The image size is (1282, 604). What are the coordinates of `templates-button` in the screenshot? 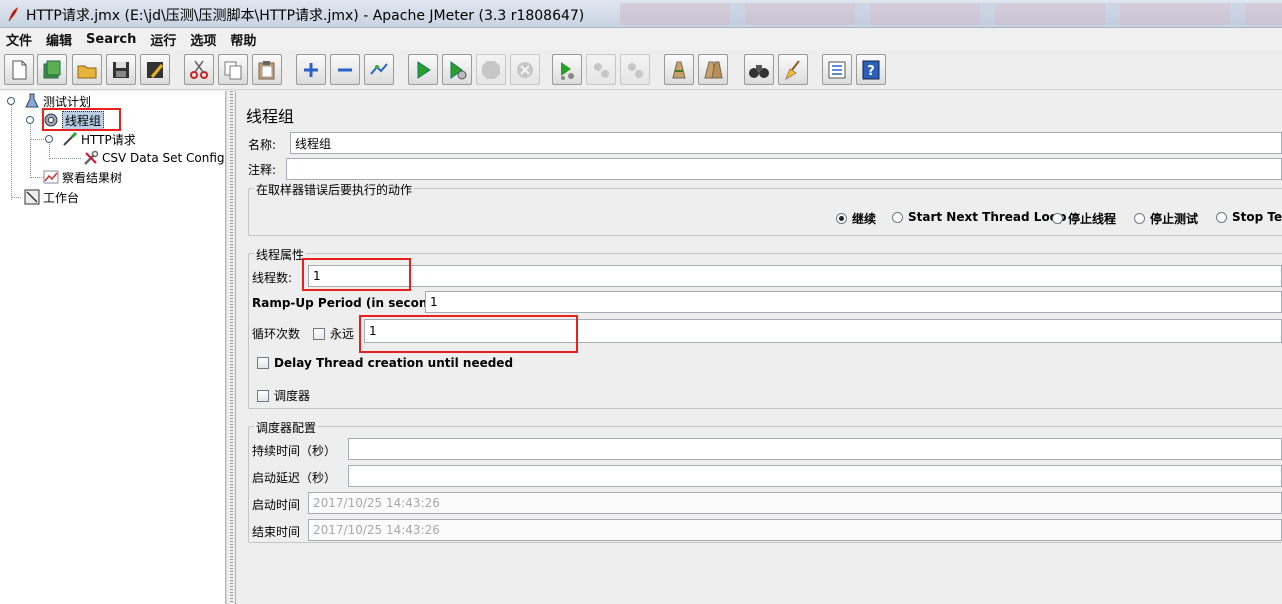 It's located at (52, 69).